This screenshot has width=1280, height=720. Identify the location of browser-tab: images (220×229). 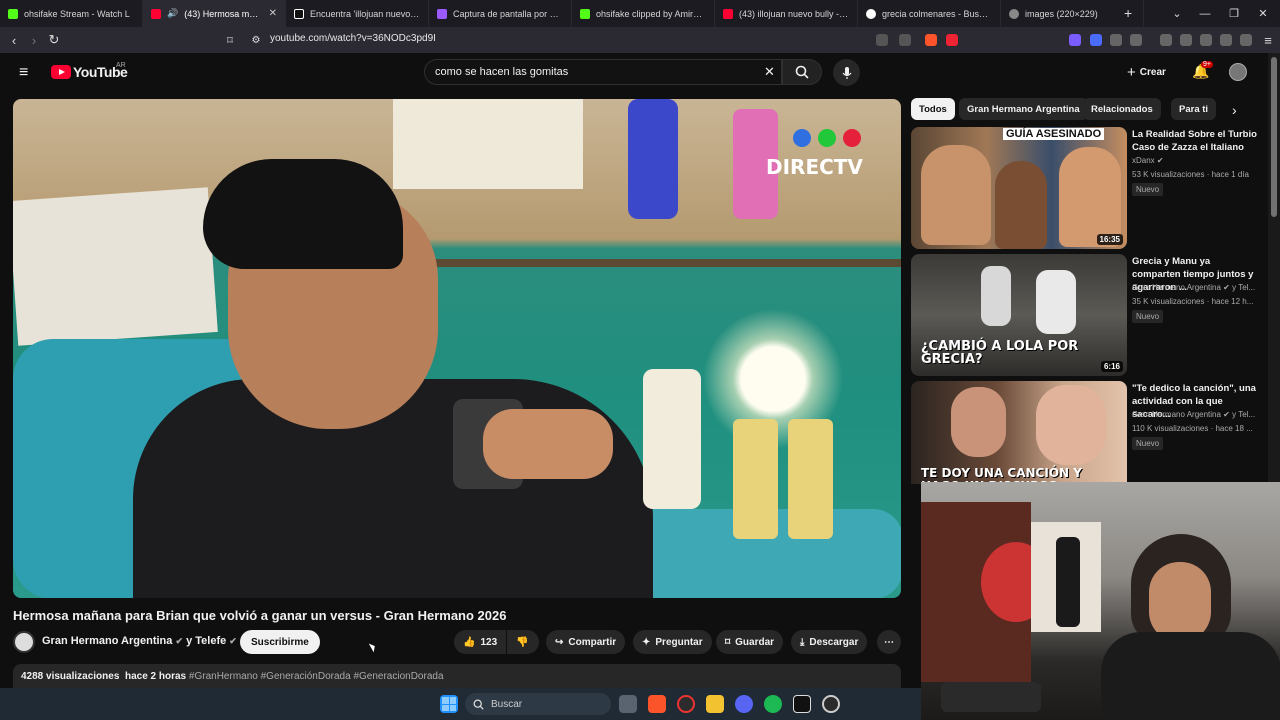
(1072, 13).